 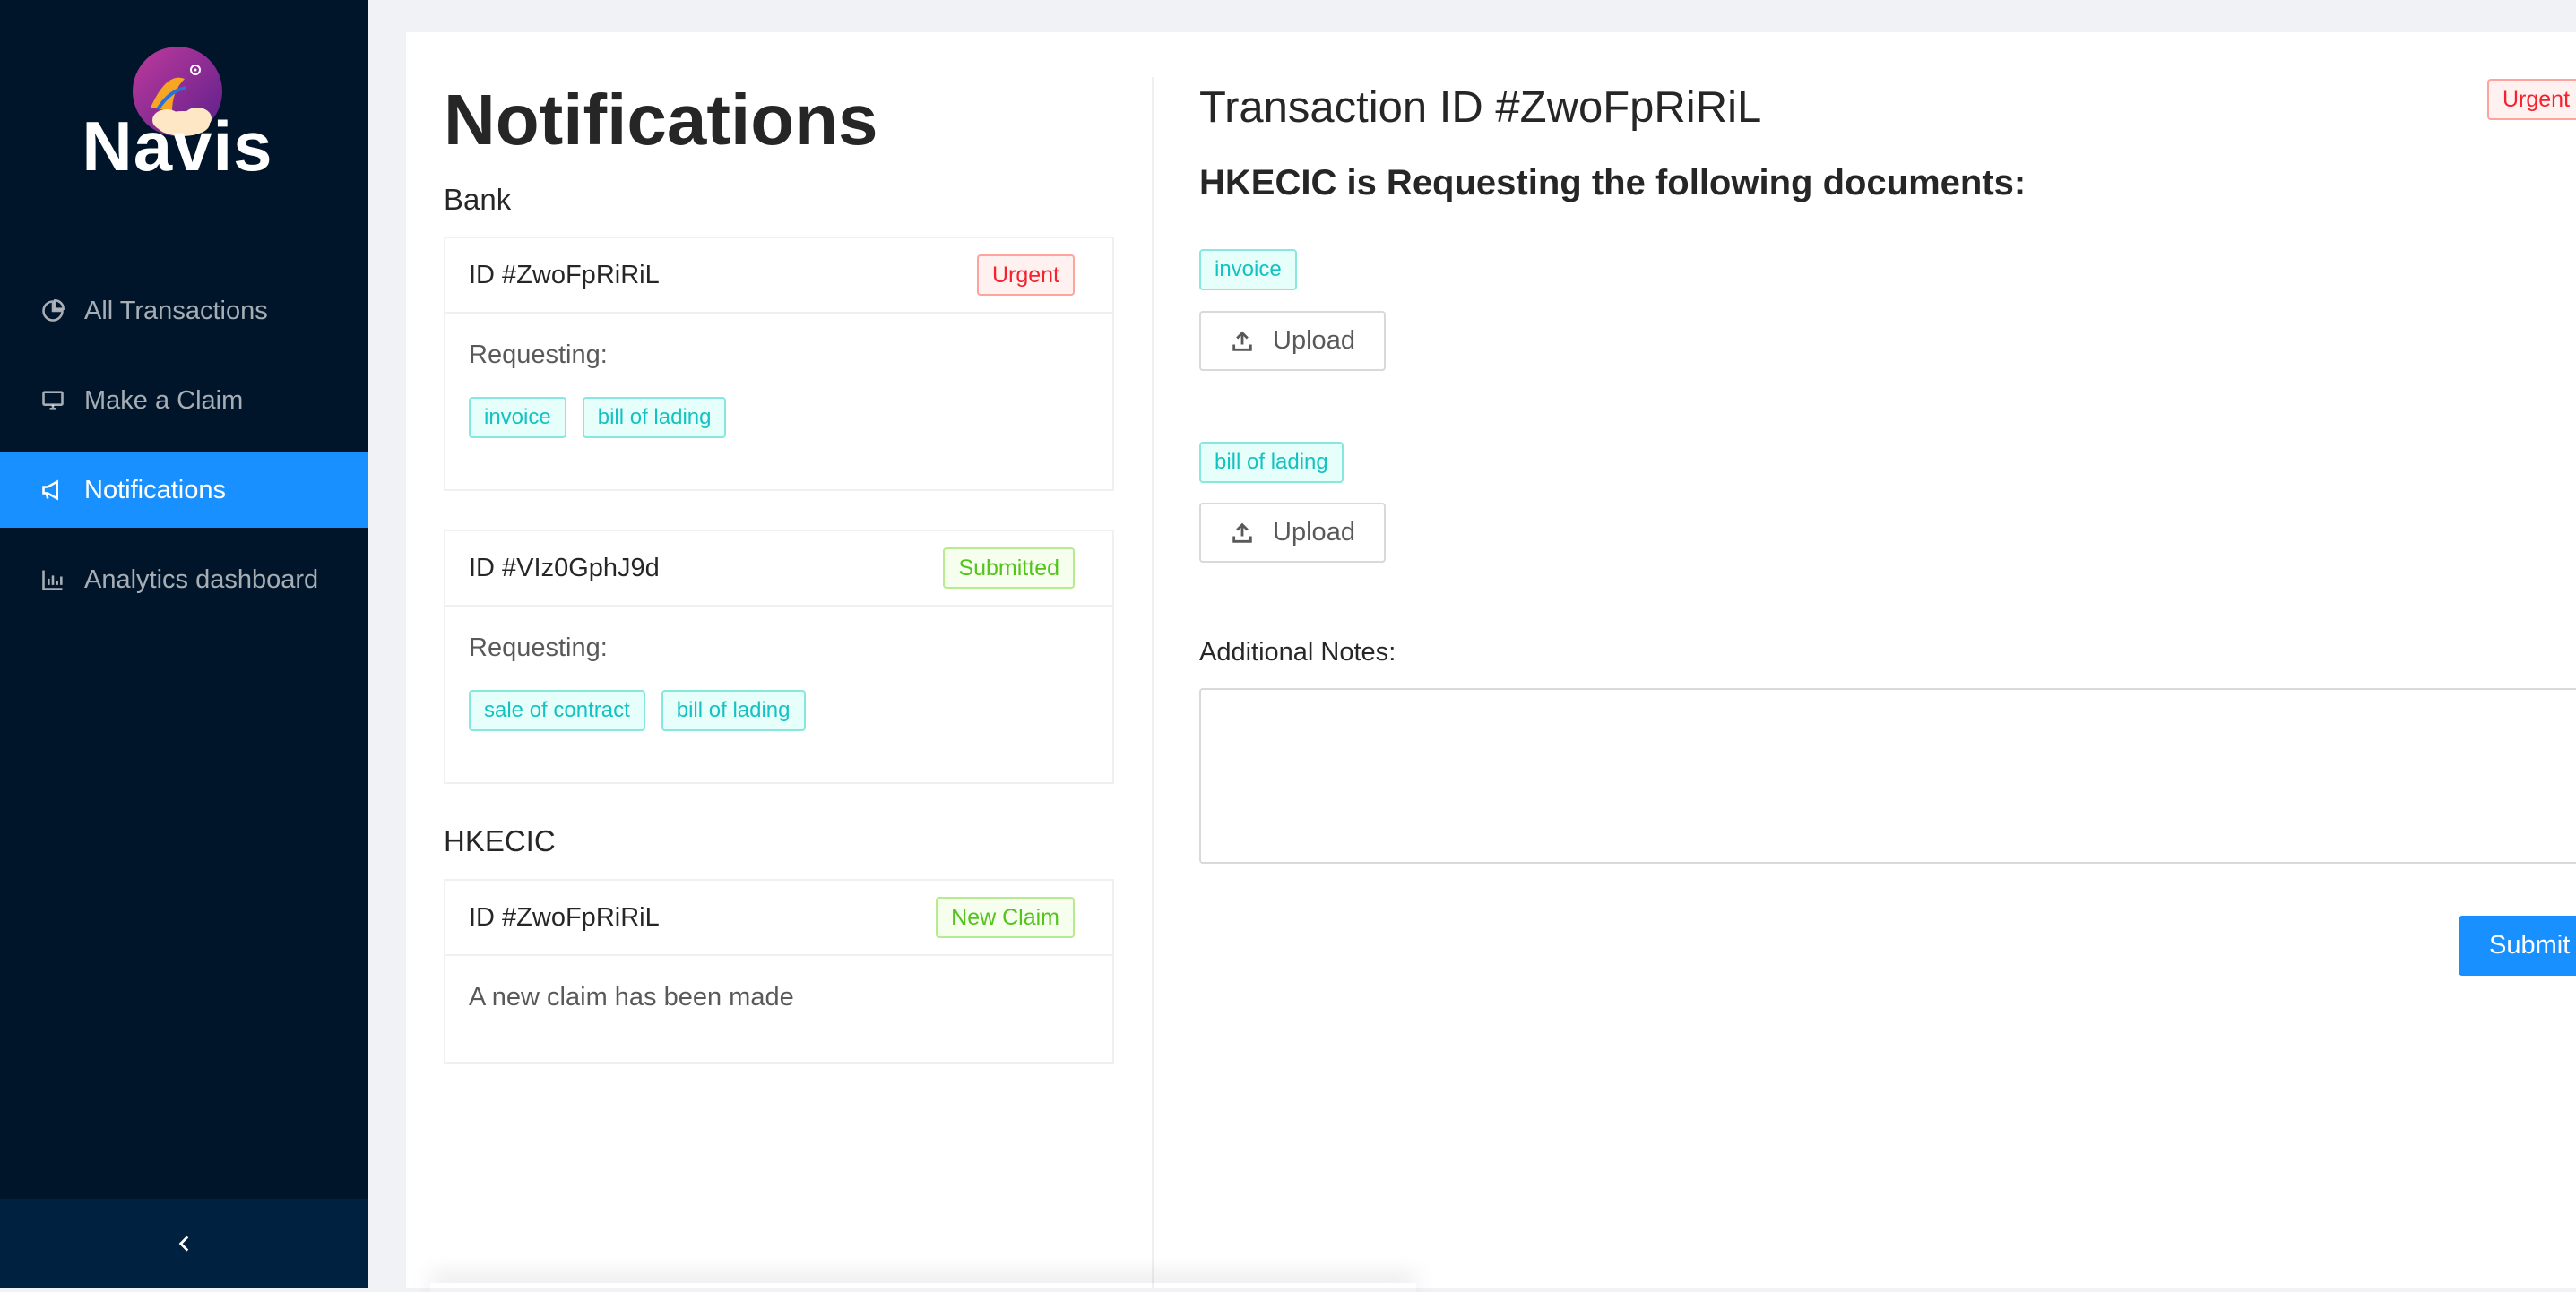 I want to click on vertical-divider, so click(x=1153, y=683).